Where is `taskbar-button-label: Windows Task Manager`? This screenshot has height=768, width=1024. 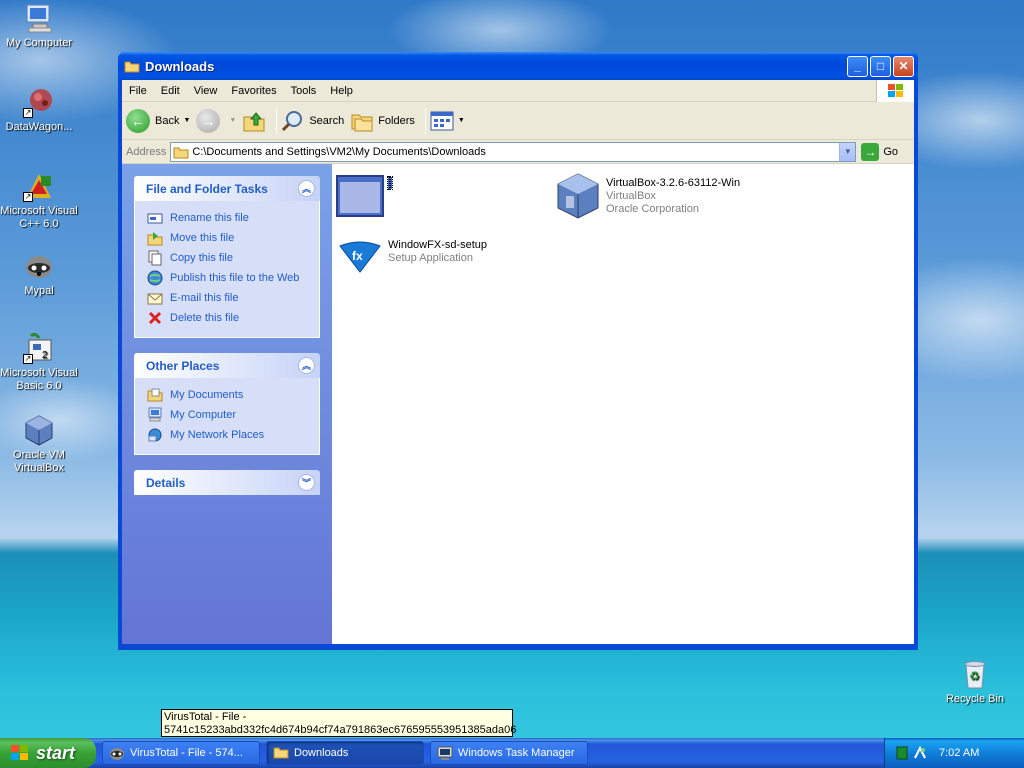
taskbar-button-label: Windows Task Manager is located at coordinates (516, 753).